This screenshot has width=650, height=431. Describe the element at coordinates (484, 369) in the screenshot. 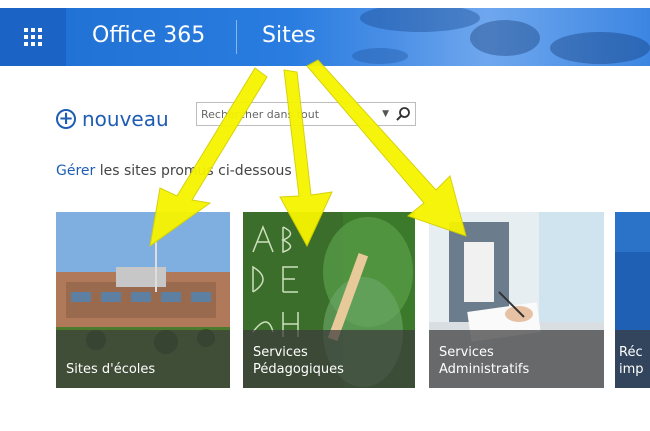

I see `tile-label-line2: Administratifs` at that location.